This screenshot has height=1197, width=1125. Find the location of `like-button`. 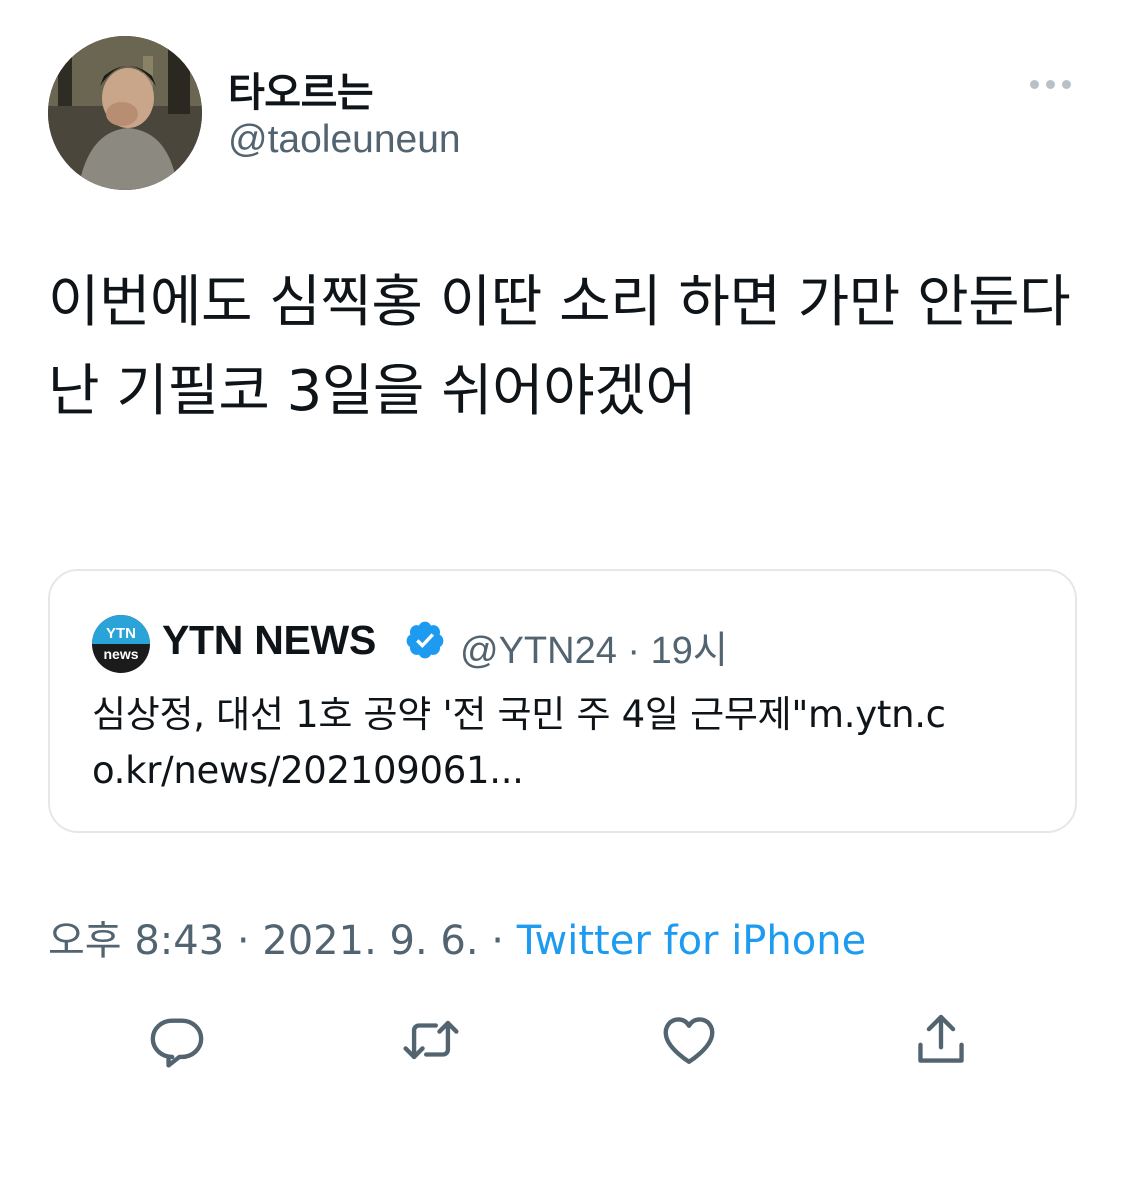

like-button is located at coordinates (689, 1040).